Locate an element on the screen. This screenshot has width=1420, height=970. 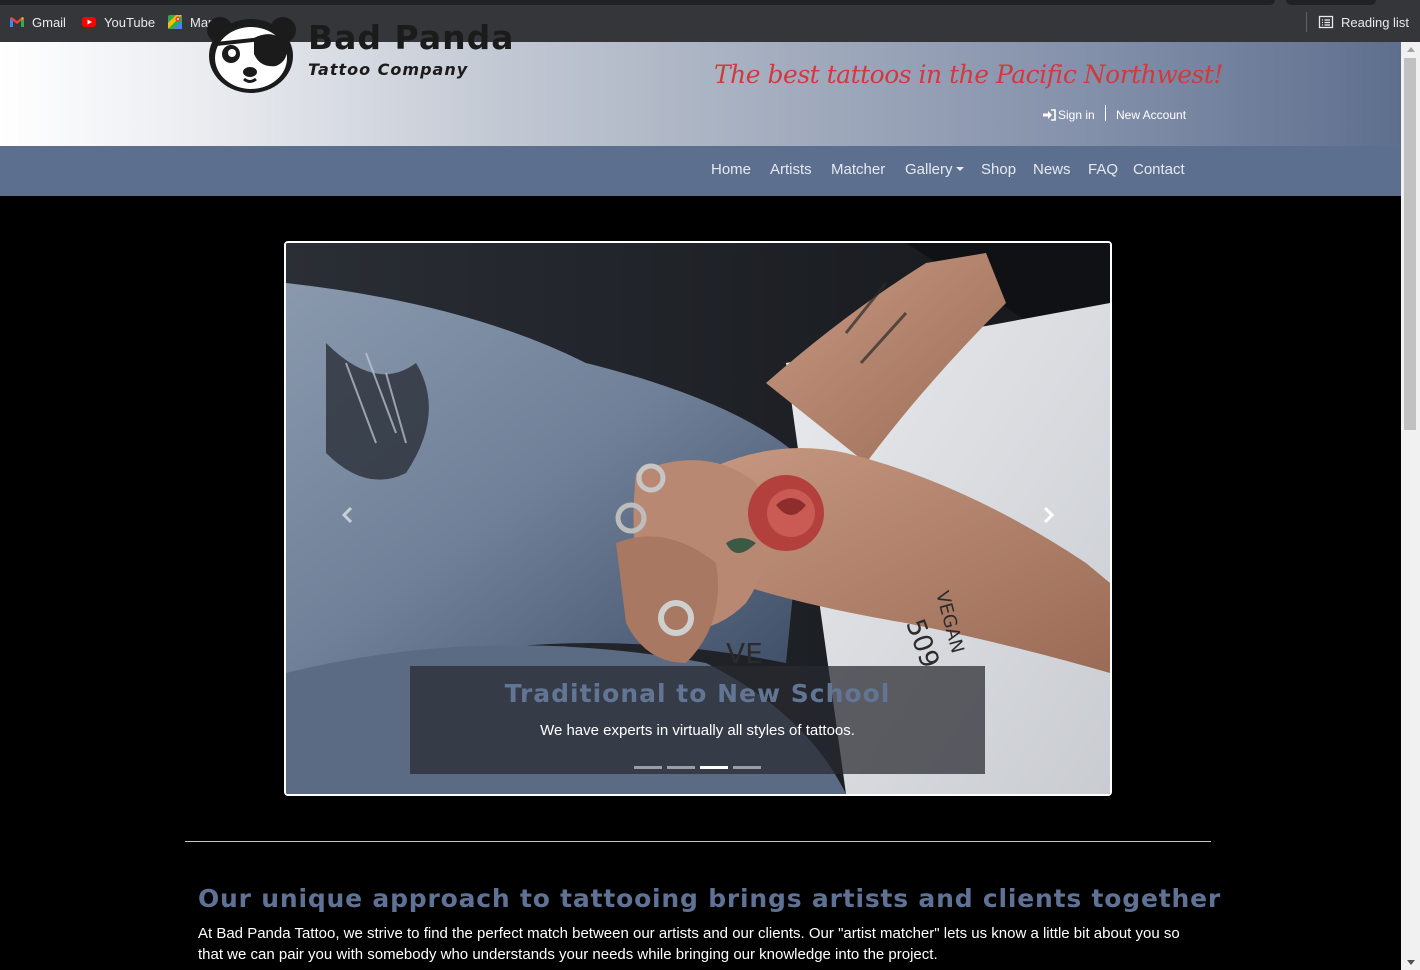
profile-button-edge is located at coordinates (1331, 2).